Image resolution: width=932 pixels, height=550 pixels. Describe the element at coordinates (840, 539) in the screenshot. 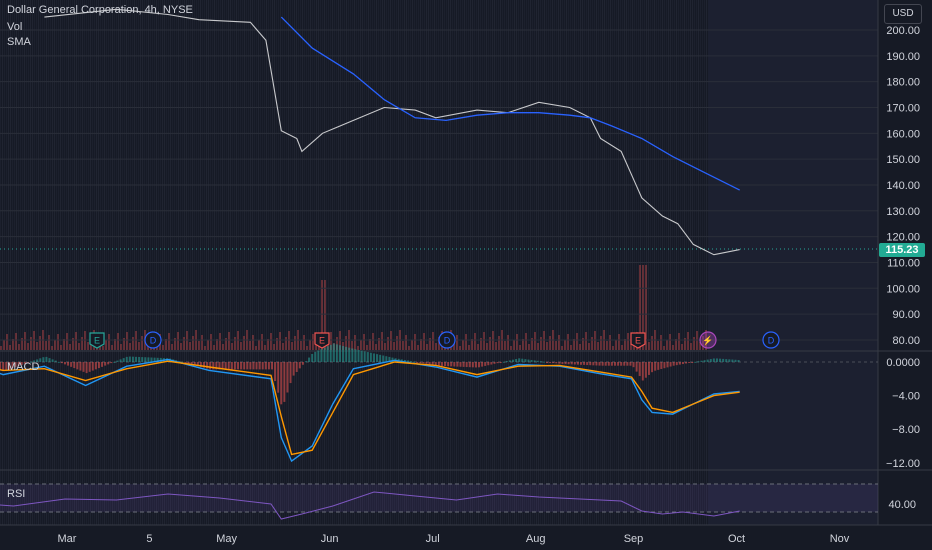

I see `x-axis-label: Nov` at that location.